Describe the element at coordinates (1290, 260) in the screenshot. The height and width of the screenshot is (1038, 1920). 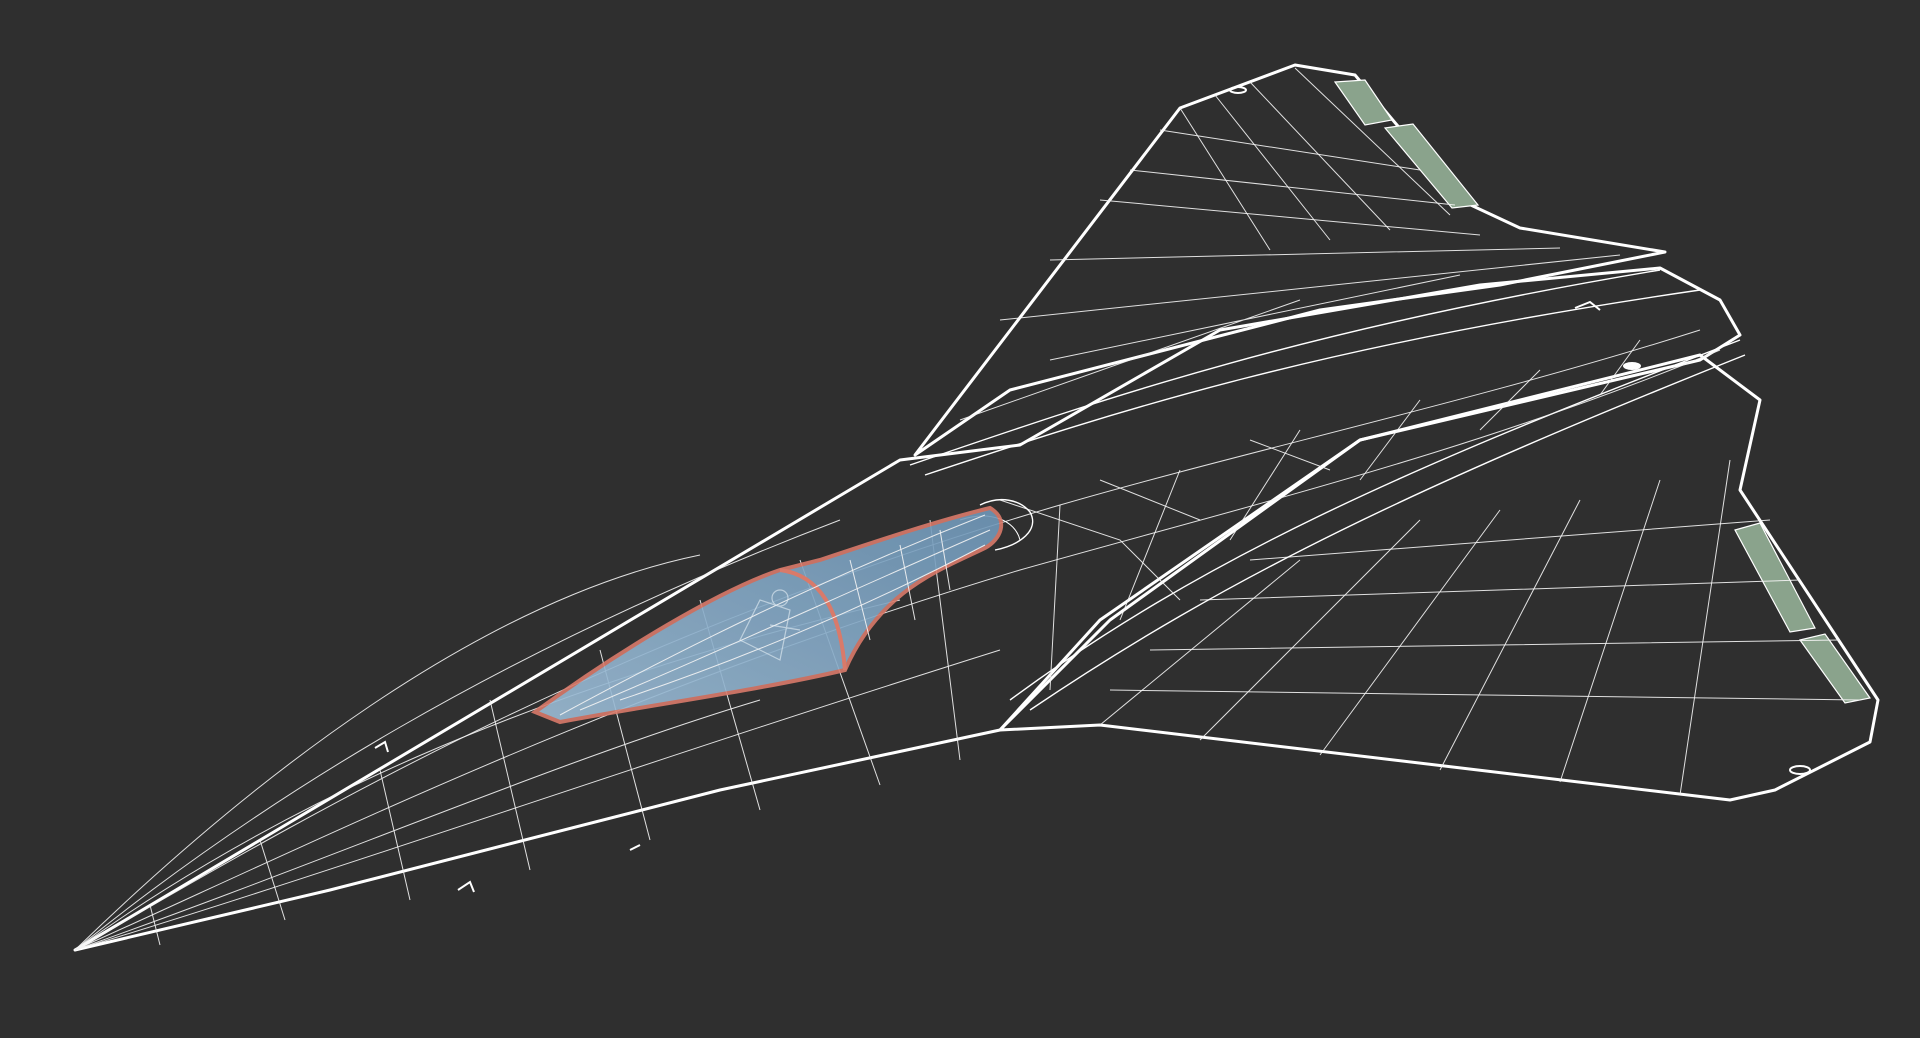
I see `upper-wing` at that location.